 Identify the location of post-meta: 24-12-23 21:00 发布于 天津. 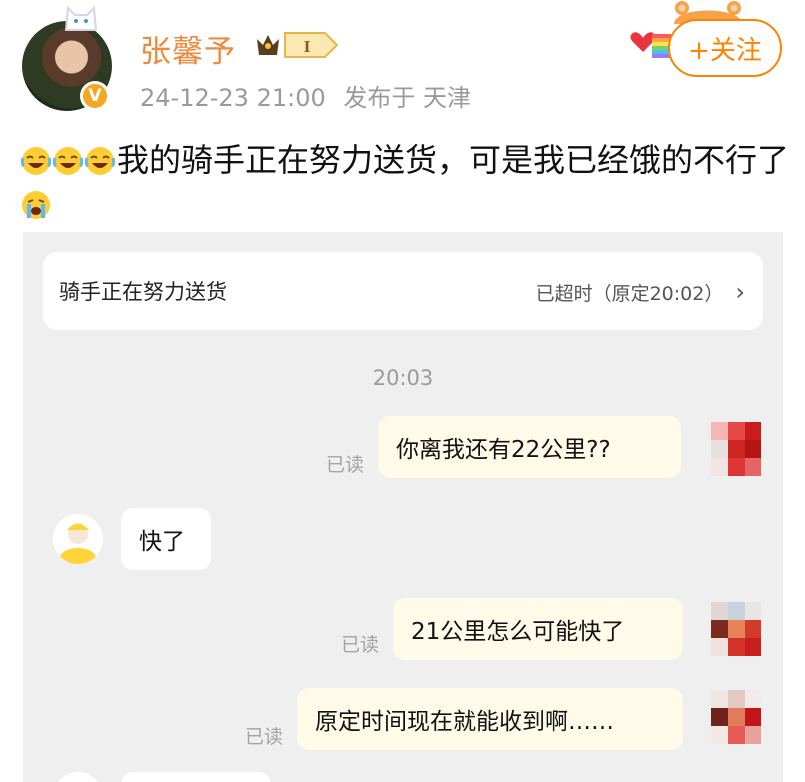
(310, 95).